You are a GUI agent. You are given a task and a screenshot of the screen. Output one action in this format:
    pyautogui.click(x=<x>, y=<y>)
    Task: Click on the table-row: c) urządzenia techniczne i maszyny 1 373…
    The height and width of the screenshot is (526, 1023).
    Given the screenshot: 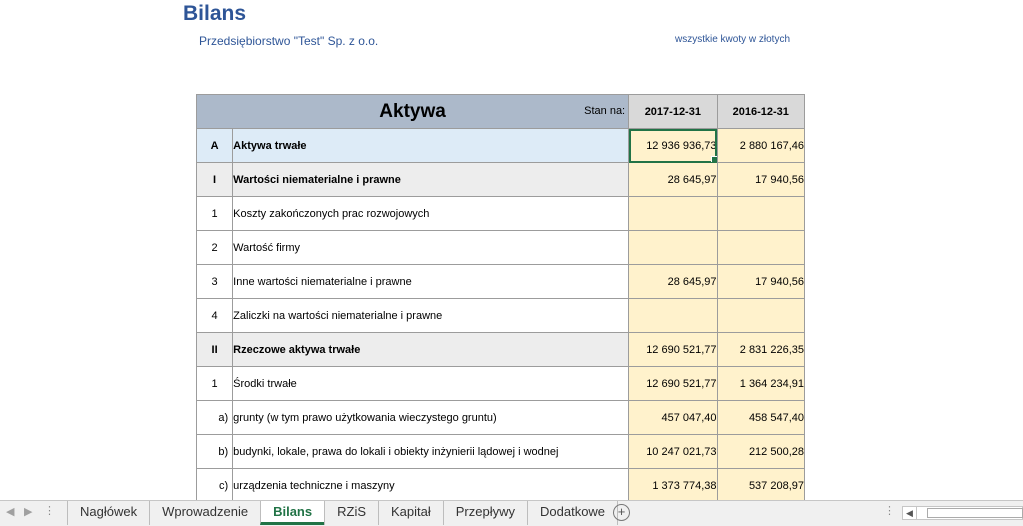 What is the action you would take?
    pyautogui.click(x=500, y=484)
    